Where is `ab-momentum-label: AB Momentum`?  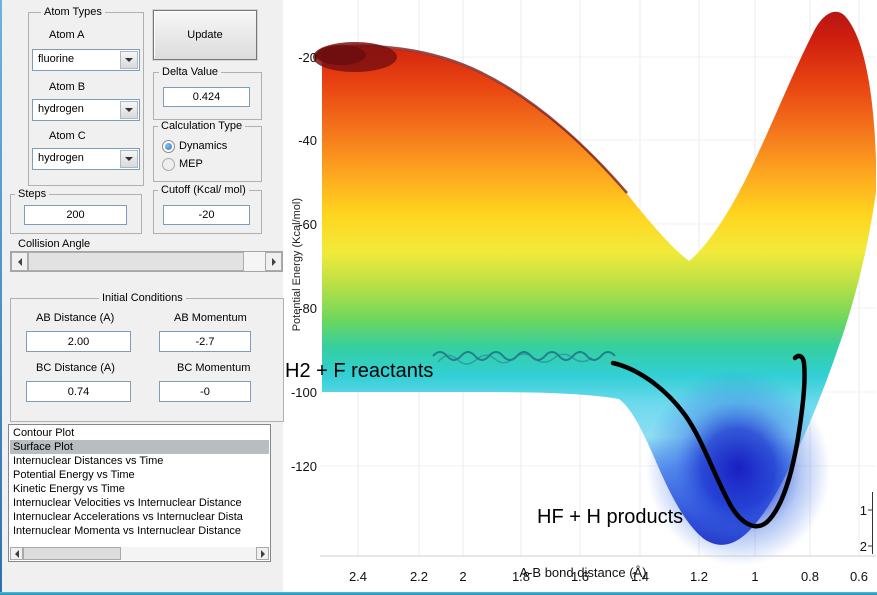 ab-momentum-label: AB Momentum is located at coordinates (210, 318).